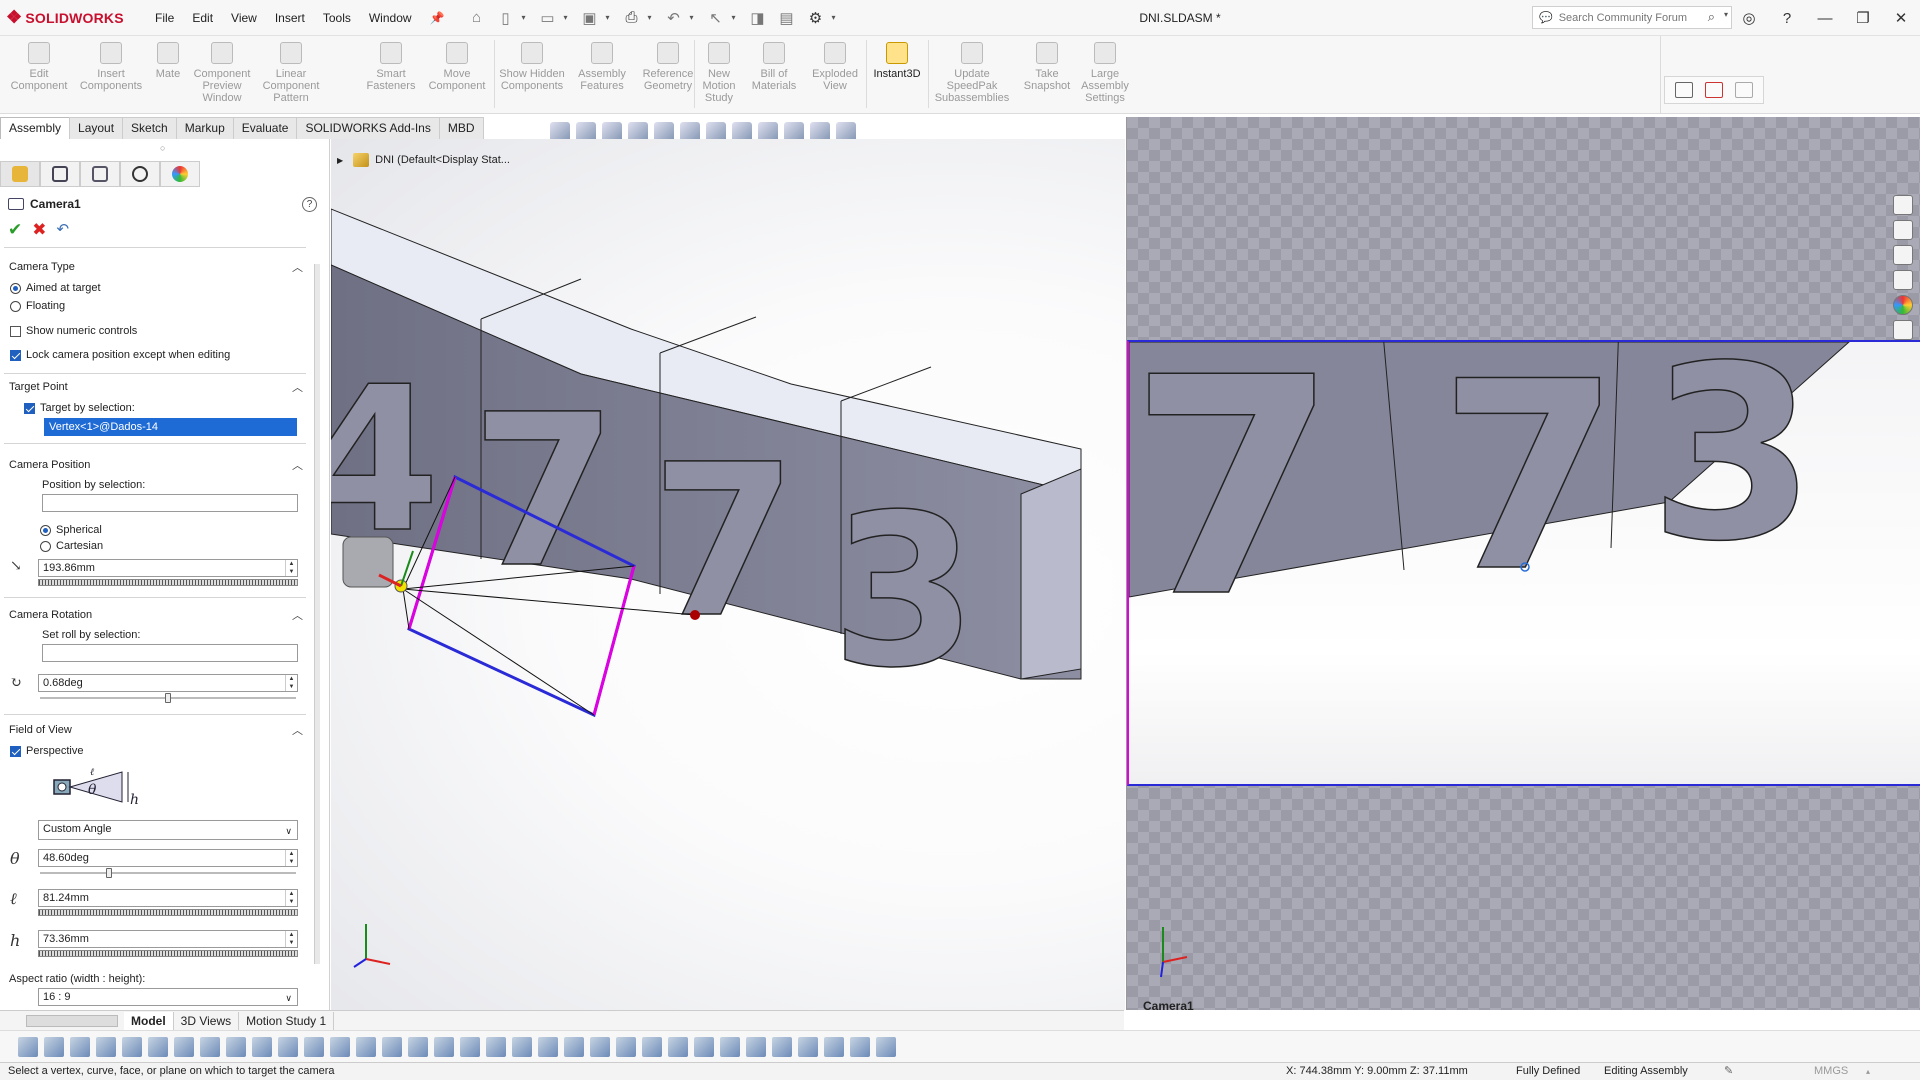  I want to click on target-selection-field: Vertex<1>@Dados-14, so click(170, 427).